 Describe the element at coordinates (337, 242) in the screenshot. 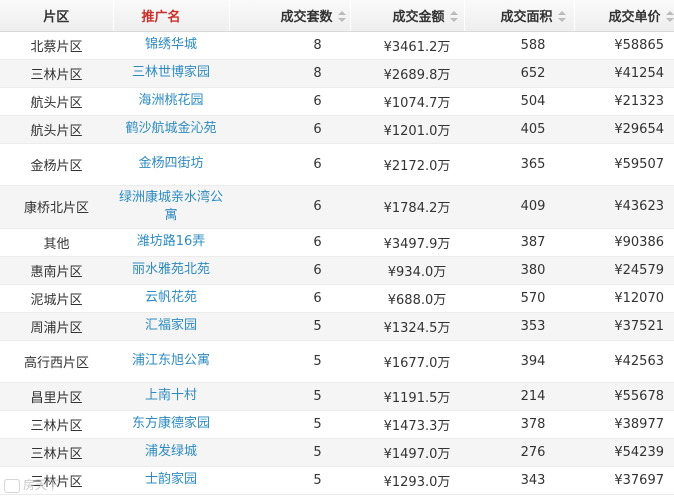

I see `table-row: 其他 潍坊路16弄 6 ¥3497.9万 387 ¥90386` at that location.